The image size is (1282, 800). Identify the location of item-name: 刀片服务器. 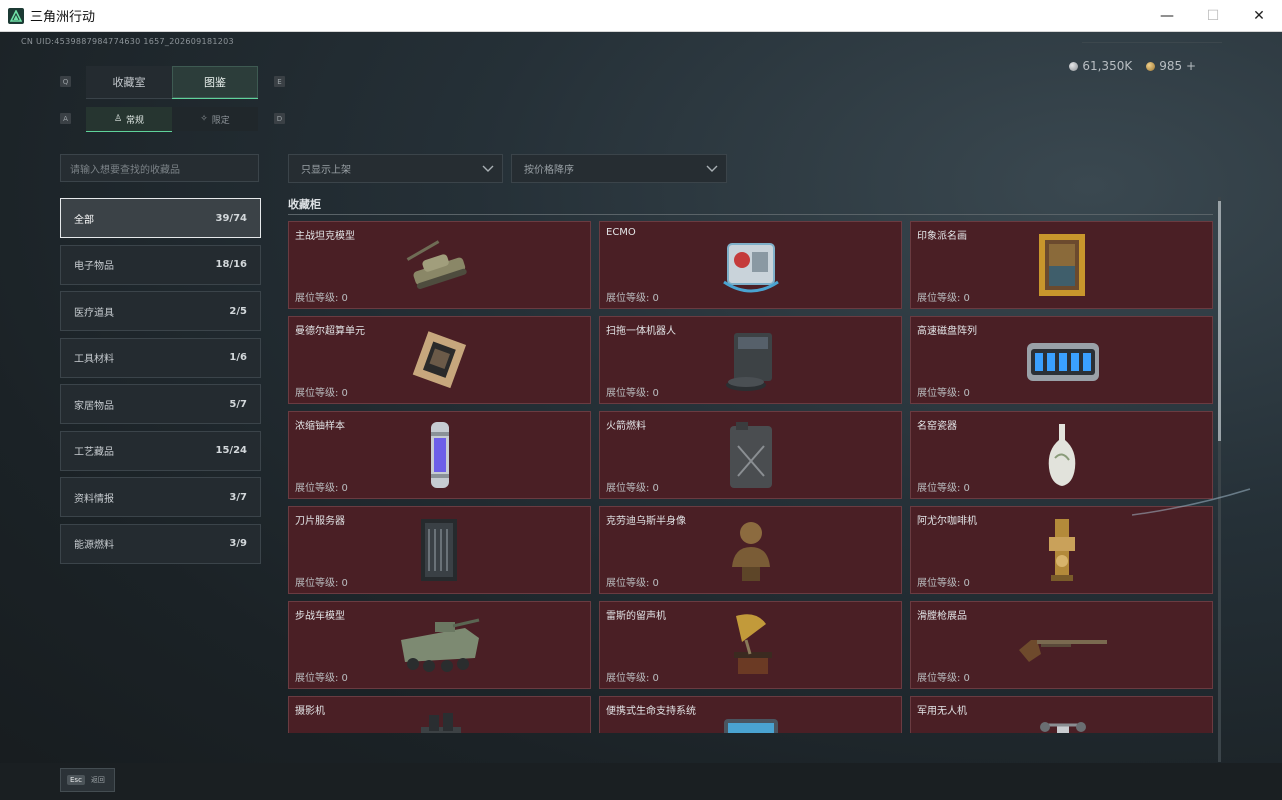
(320, 521).